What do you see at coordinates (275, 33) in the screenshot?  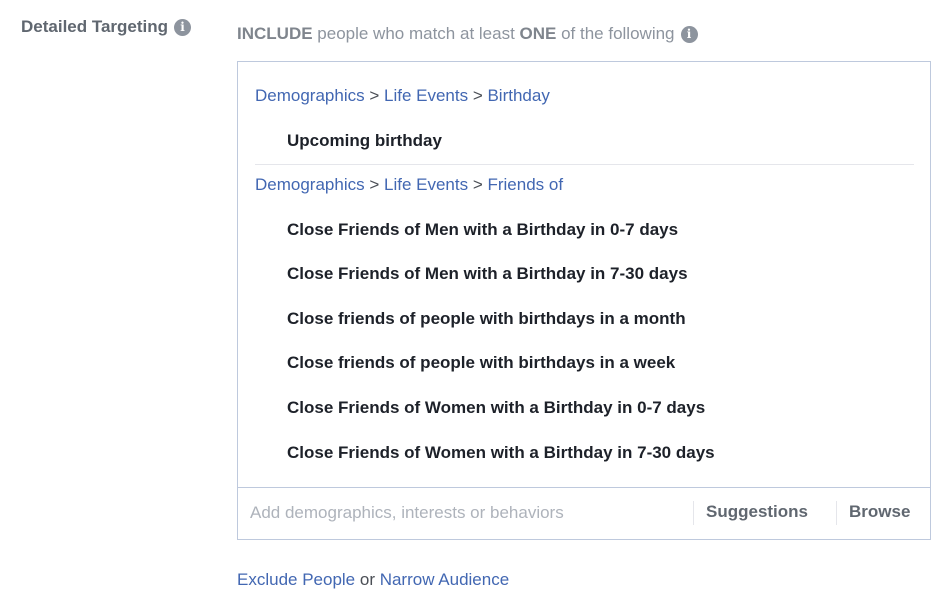 I see `include-prefix: INCLUDE` at bounding box center [275, 33].